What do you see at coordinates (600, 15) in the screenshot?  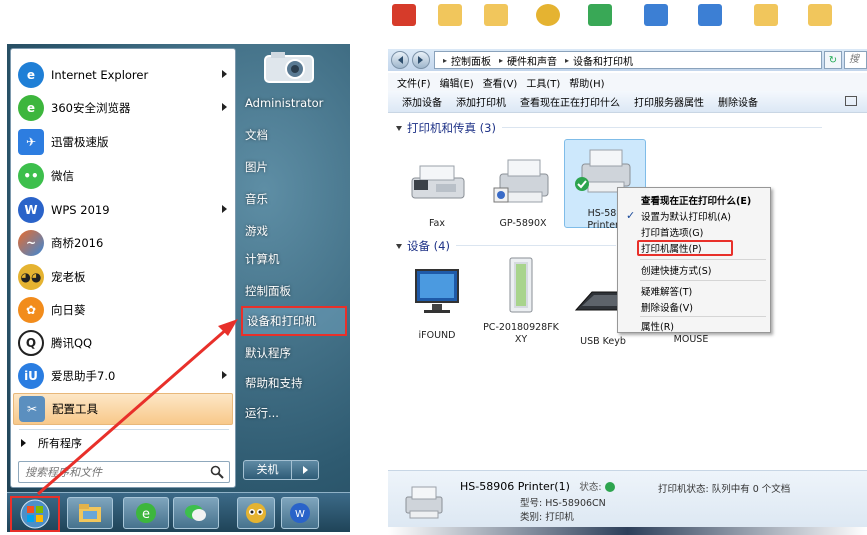 I see `spreadsheet-icon` at bounding box center [600, 15].